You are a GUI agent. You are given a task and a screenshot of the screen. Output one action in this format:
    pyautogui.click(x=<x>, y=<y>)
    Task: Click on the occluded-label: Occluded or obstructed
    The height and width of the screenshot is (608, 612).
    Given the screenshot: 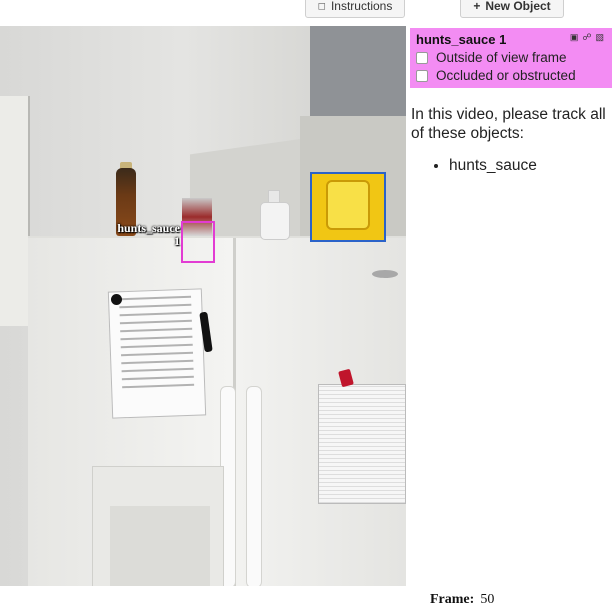 What is the action you would take?
    pyautogui.click(x=506, y=75)
    